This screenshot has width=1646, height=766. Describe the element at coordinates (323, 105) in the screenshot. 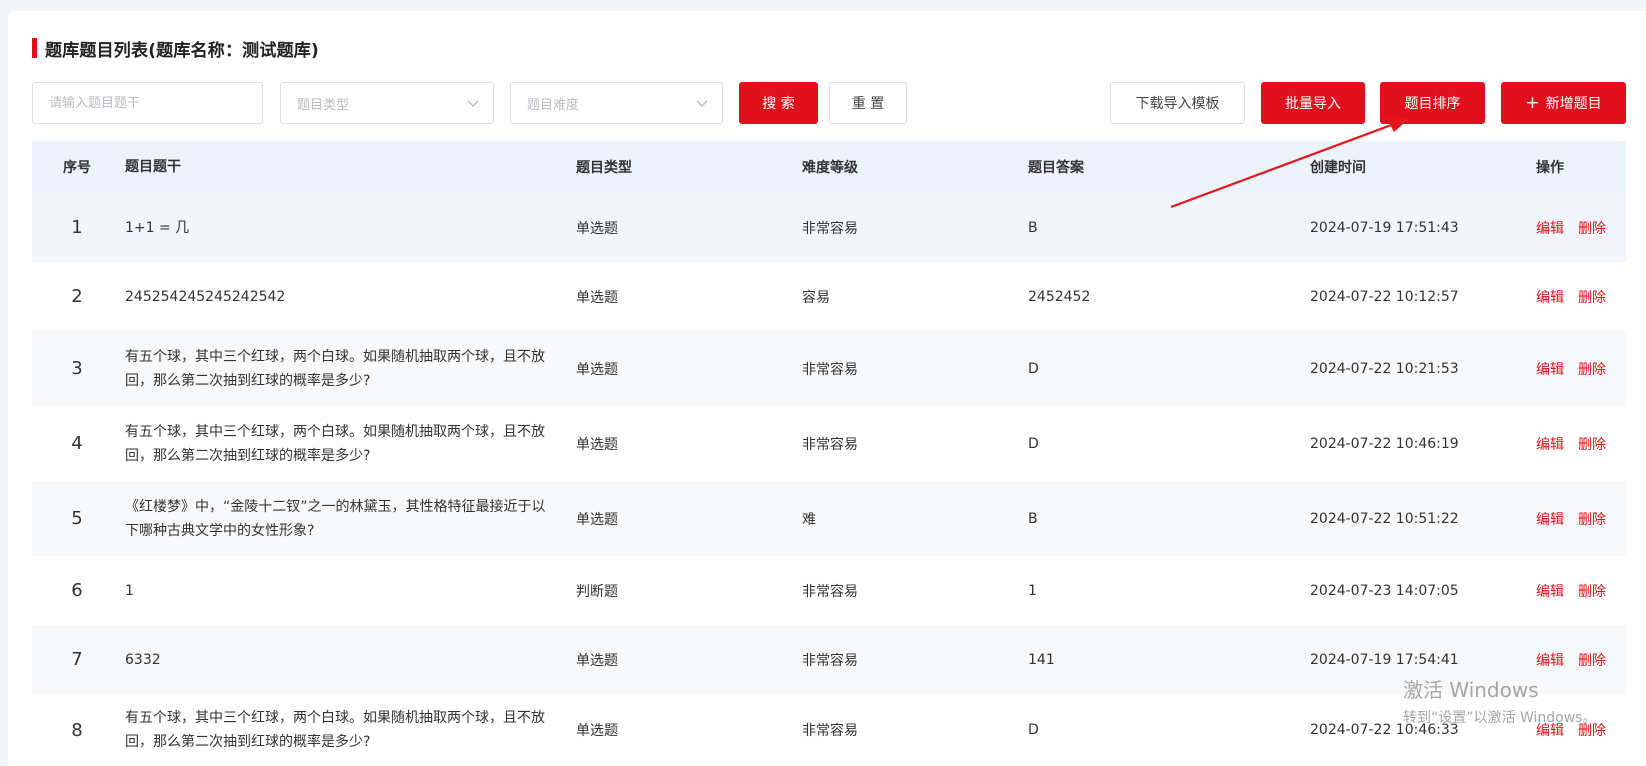

I see `type-select-placeholder: 题目类型` at that location.